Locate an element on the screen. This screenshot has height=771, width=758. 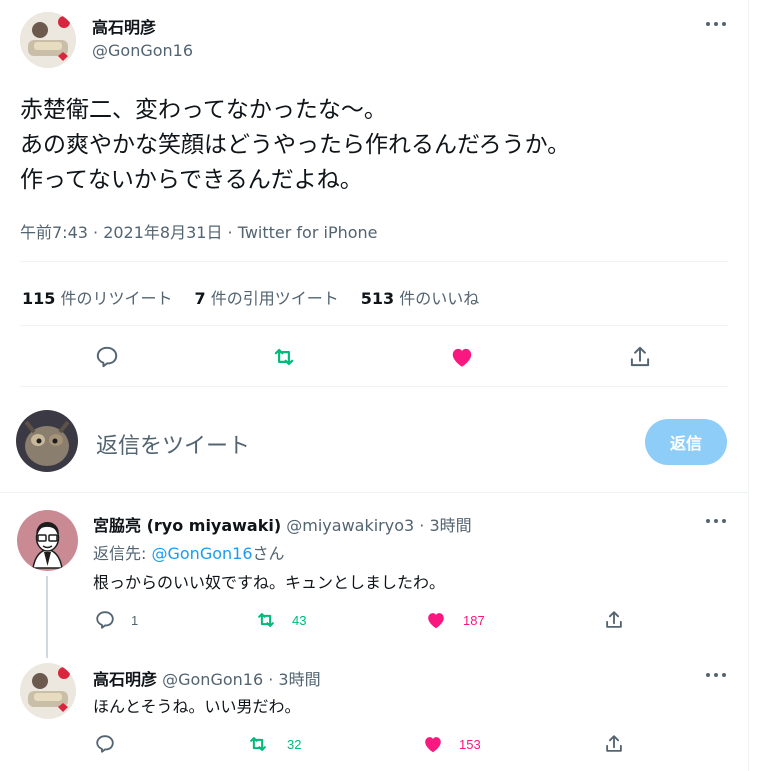
reply-button-label: 返信 is located at coordinates (685, 443).